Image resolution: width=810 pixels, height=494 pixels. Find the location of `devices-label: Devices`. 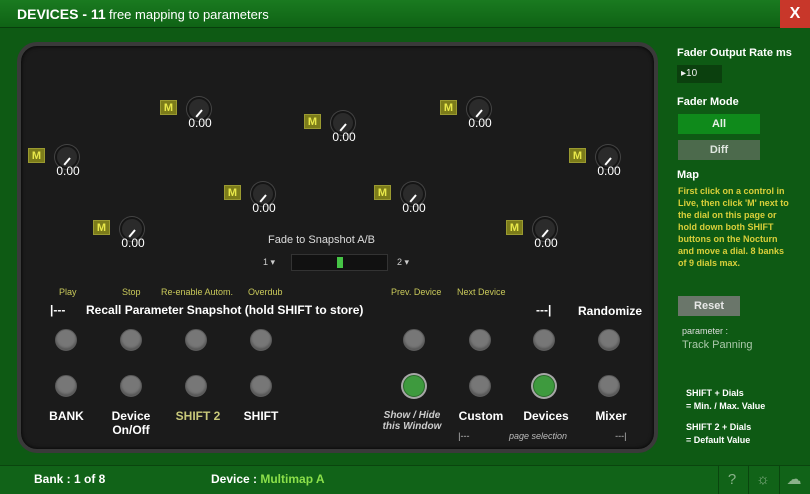

devices-label: Devices is located at coordinates (546, 416).